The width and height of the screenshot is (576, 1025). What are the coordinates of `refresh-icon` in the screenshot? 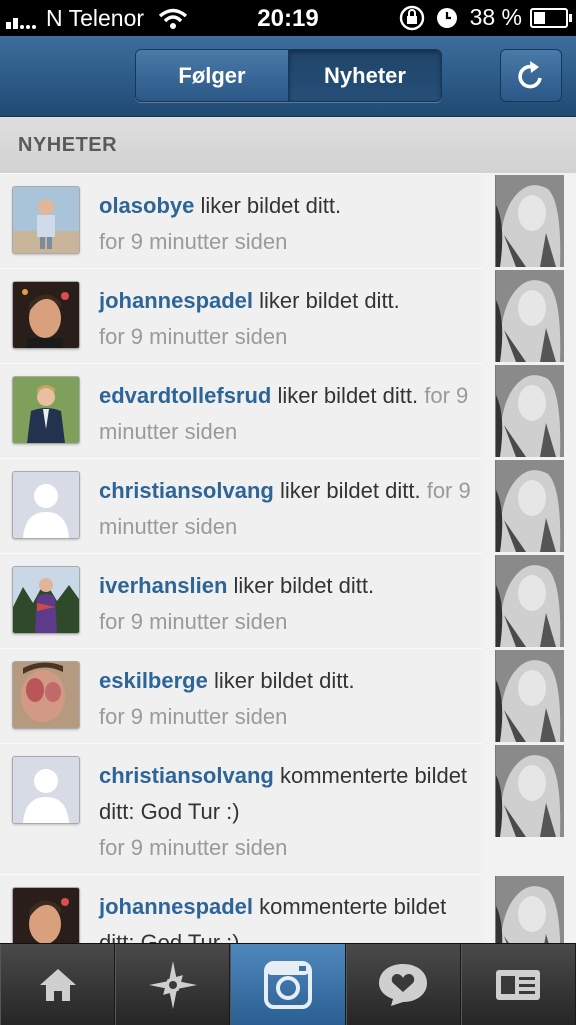 It's located at (530, 74).